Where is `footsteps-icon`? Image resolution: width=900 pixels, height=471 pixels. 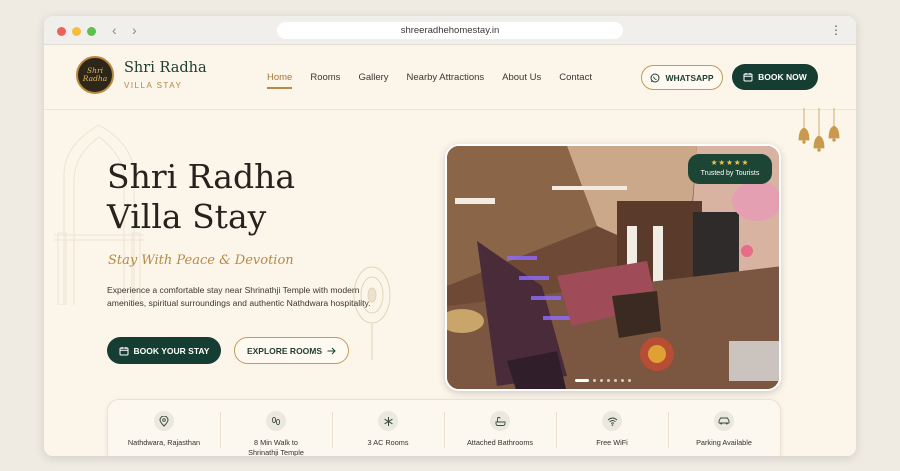
footsteps-icon is located at coordinates (276, 421).